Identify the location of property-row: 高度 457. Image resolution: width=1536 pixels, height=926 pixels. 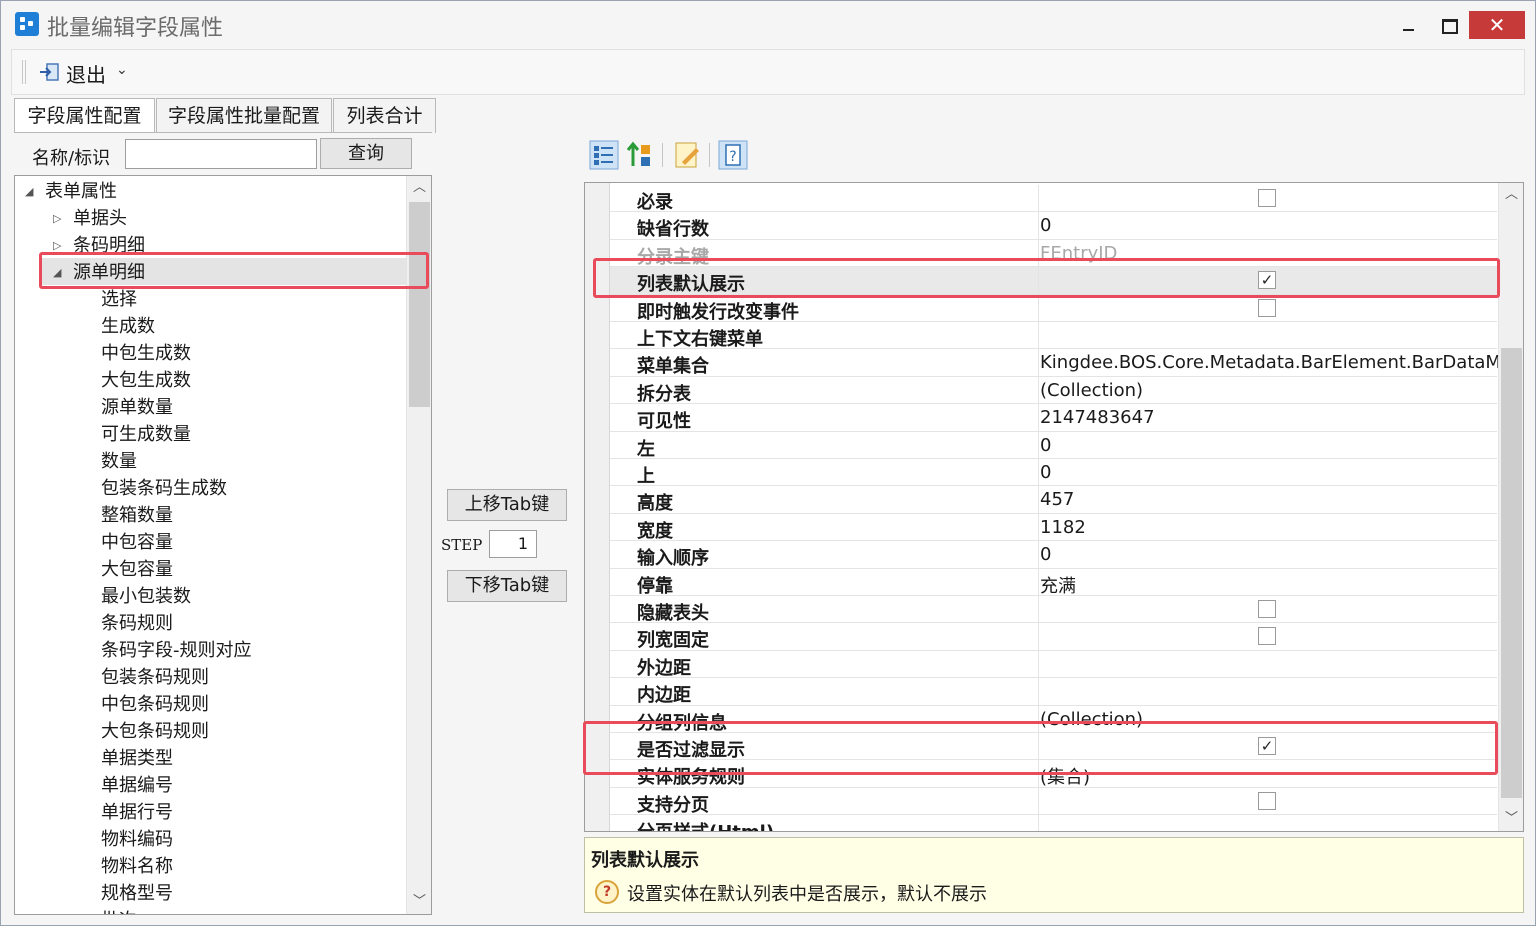
(1053, 500).